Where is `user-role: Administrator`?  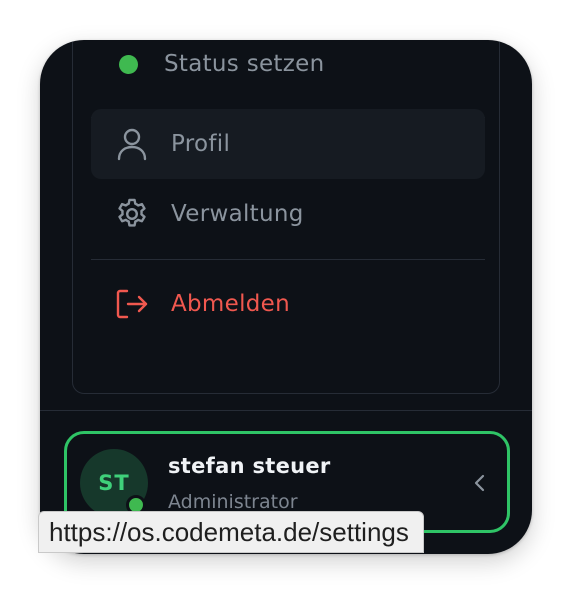 user-role: Administrator is located at coordinates (233, 502).